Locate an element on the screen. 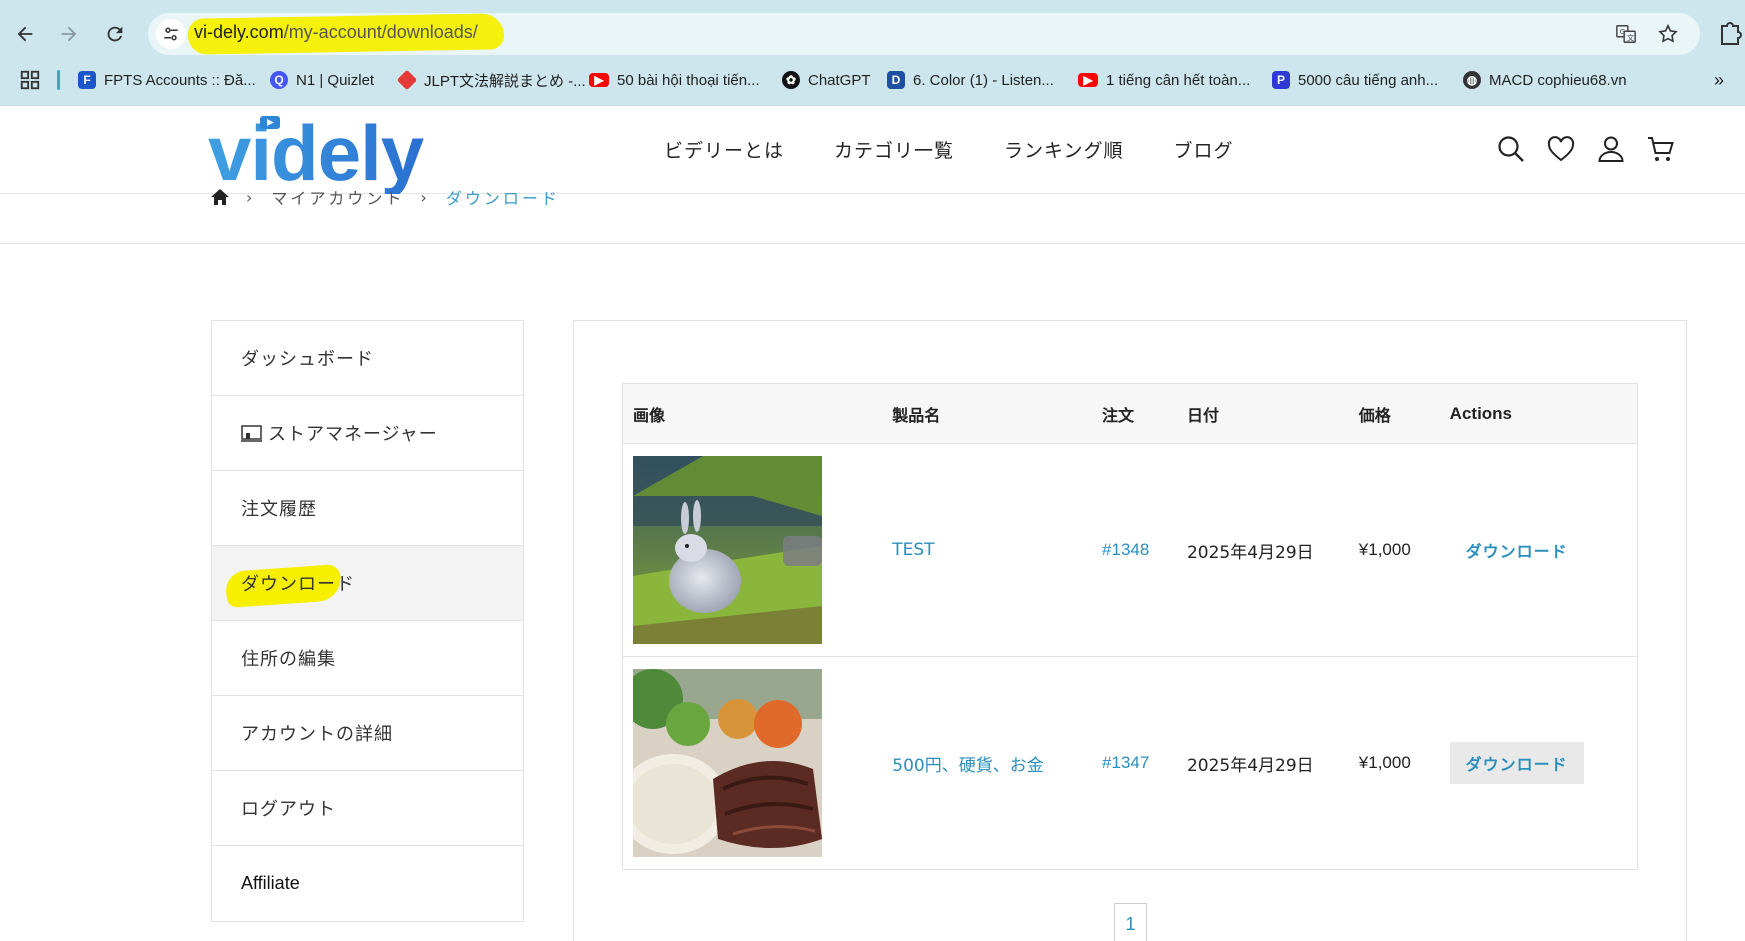  url-path: /my-account/downloads/ is located at coordinates (380, 32).